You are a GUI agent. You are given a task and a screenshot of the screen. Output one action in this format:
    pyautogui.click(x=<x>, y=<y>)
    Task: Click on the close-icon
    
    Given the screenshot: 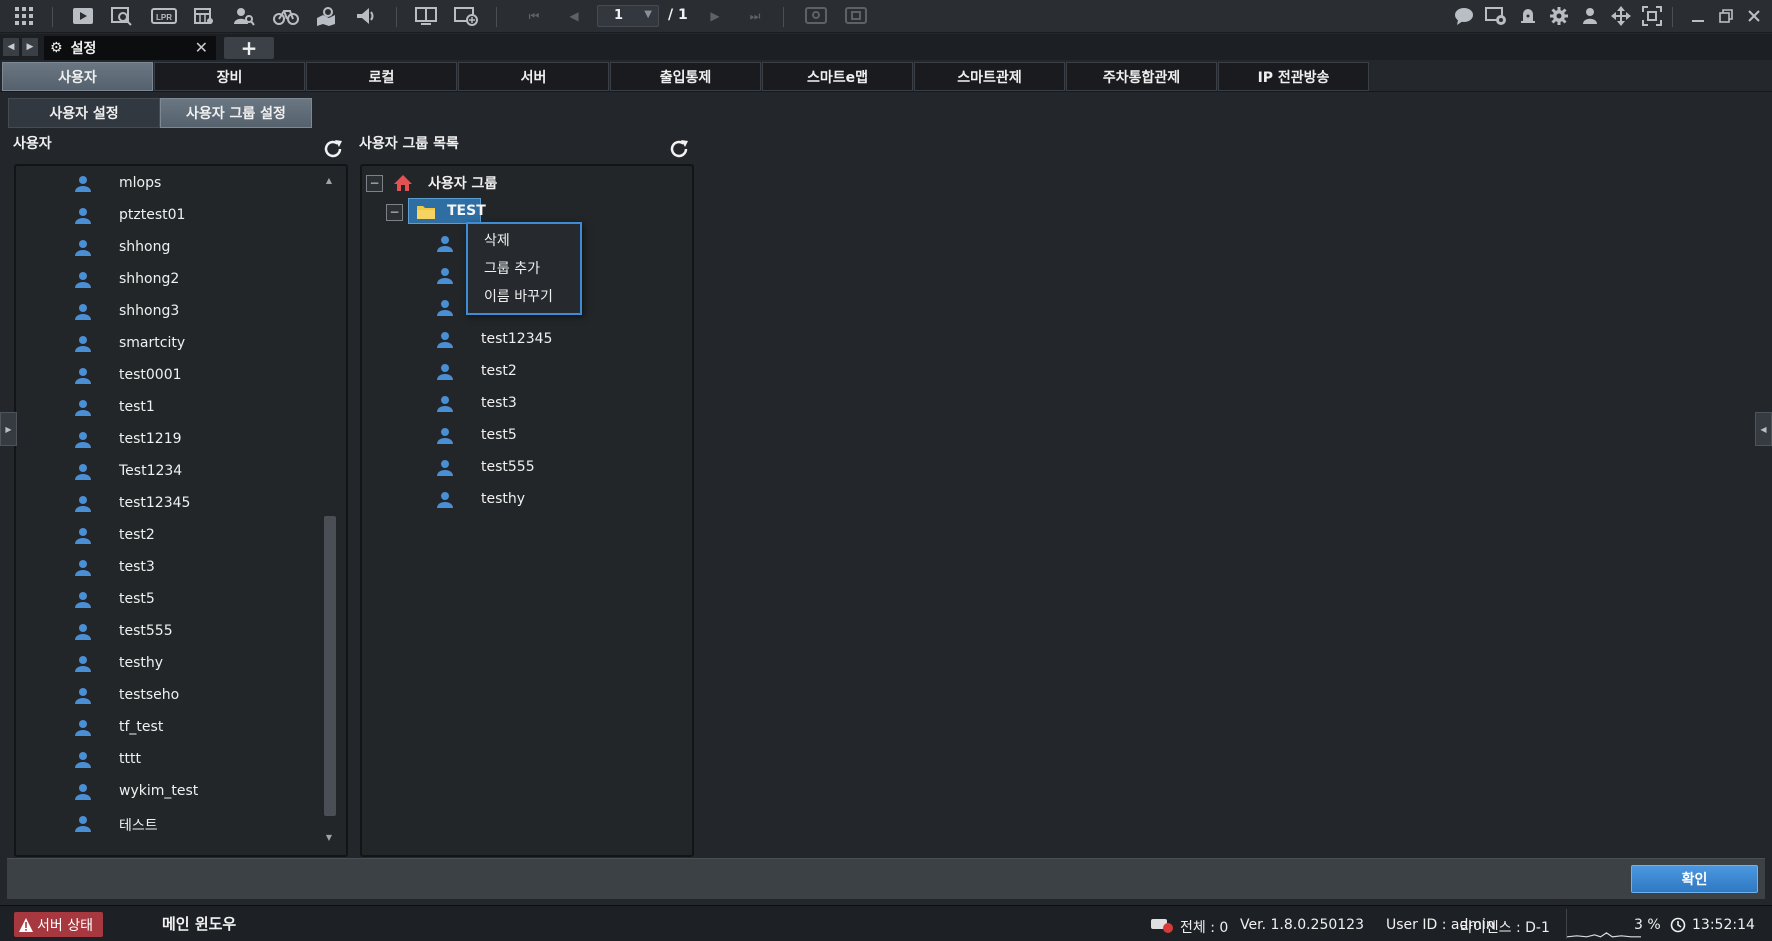 What is the action you would take?
    pyautogui.click(x=1754, y=16)
    